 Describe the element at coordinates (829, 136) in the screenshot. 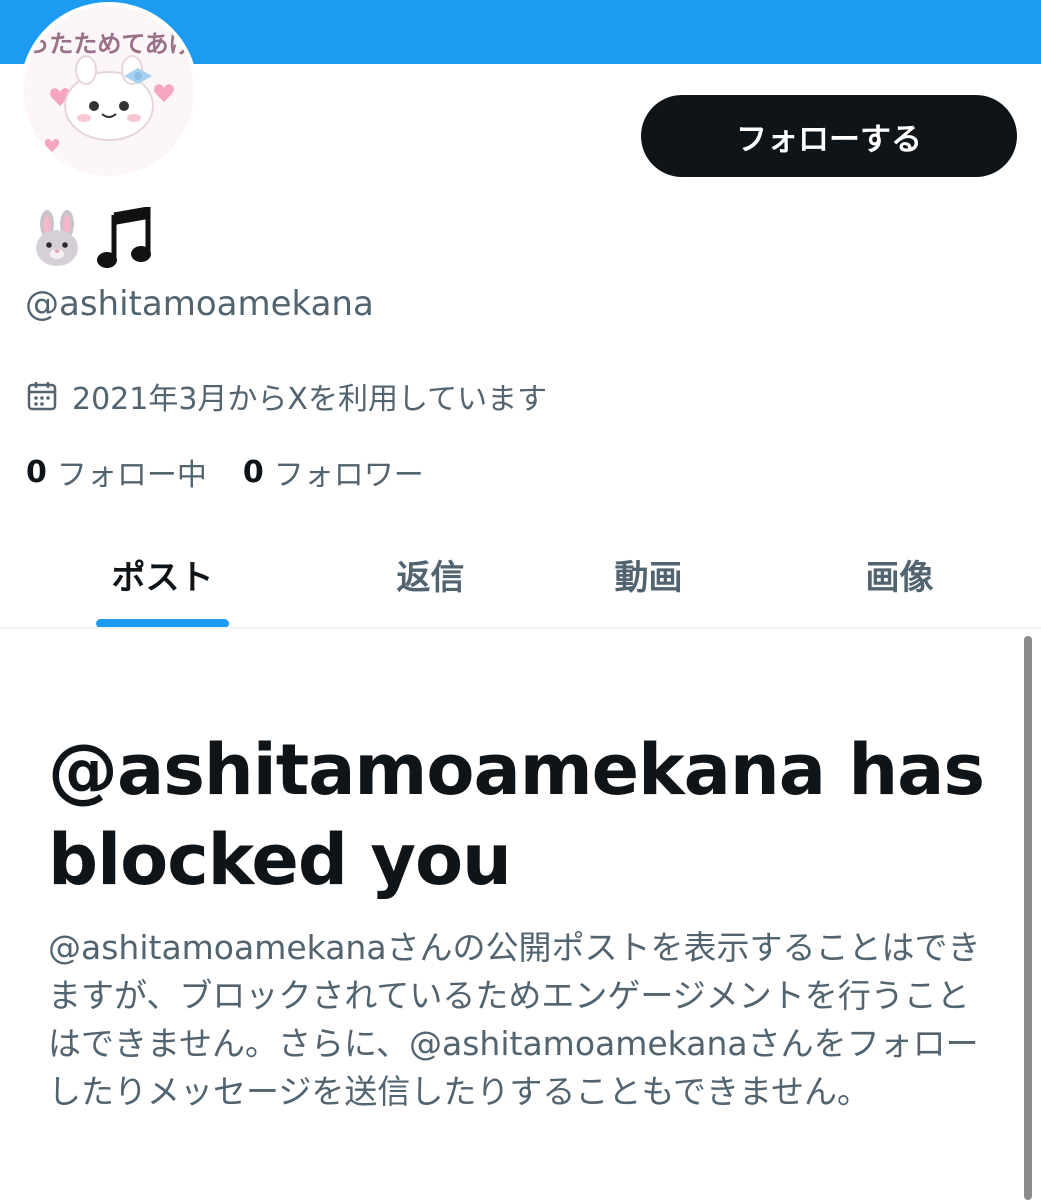

I see `follow-button: フォローする` at that location.